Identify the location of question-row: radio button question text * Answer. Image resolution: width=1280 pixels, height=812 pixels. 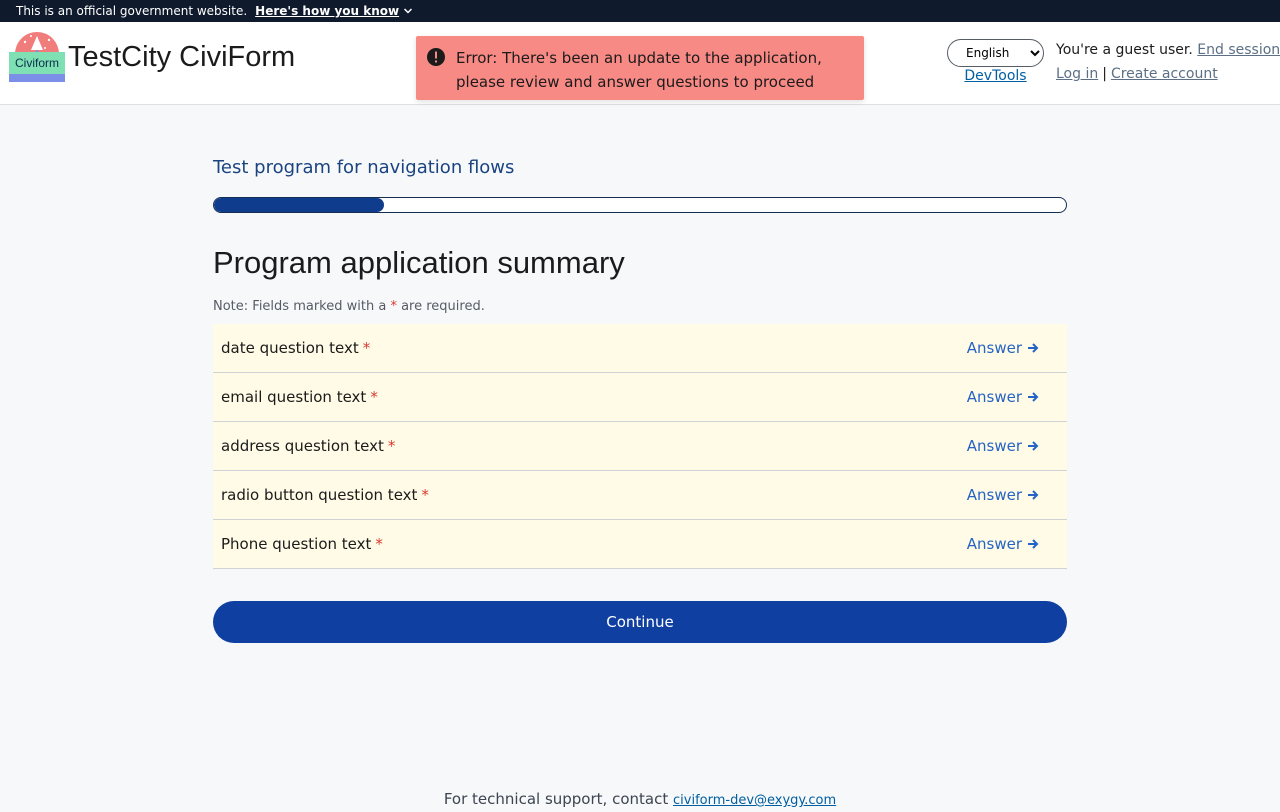
(640, 495).